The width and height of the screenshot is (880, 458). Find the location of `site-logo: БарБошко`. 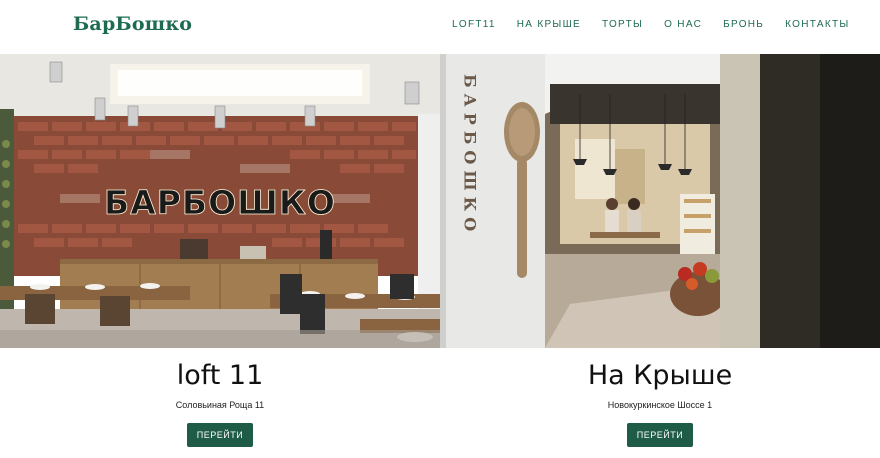

site-logo: БарБошко is located at coordinates (132, 24).